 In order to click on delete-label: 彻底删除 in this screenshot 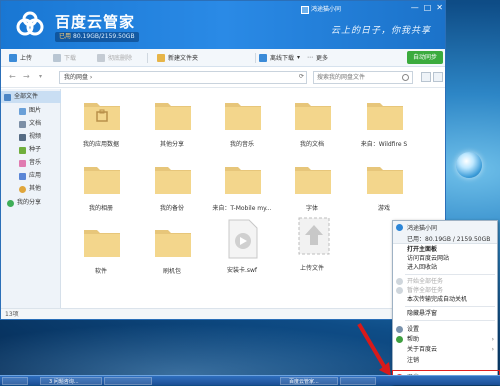, I will do `click(120, 58)`.